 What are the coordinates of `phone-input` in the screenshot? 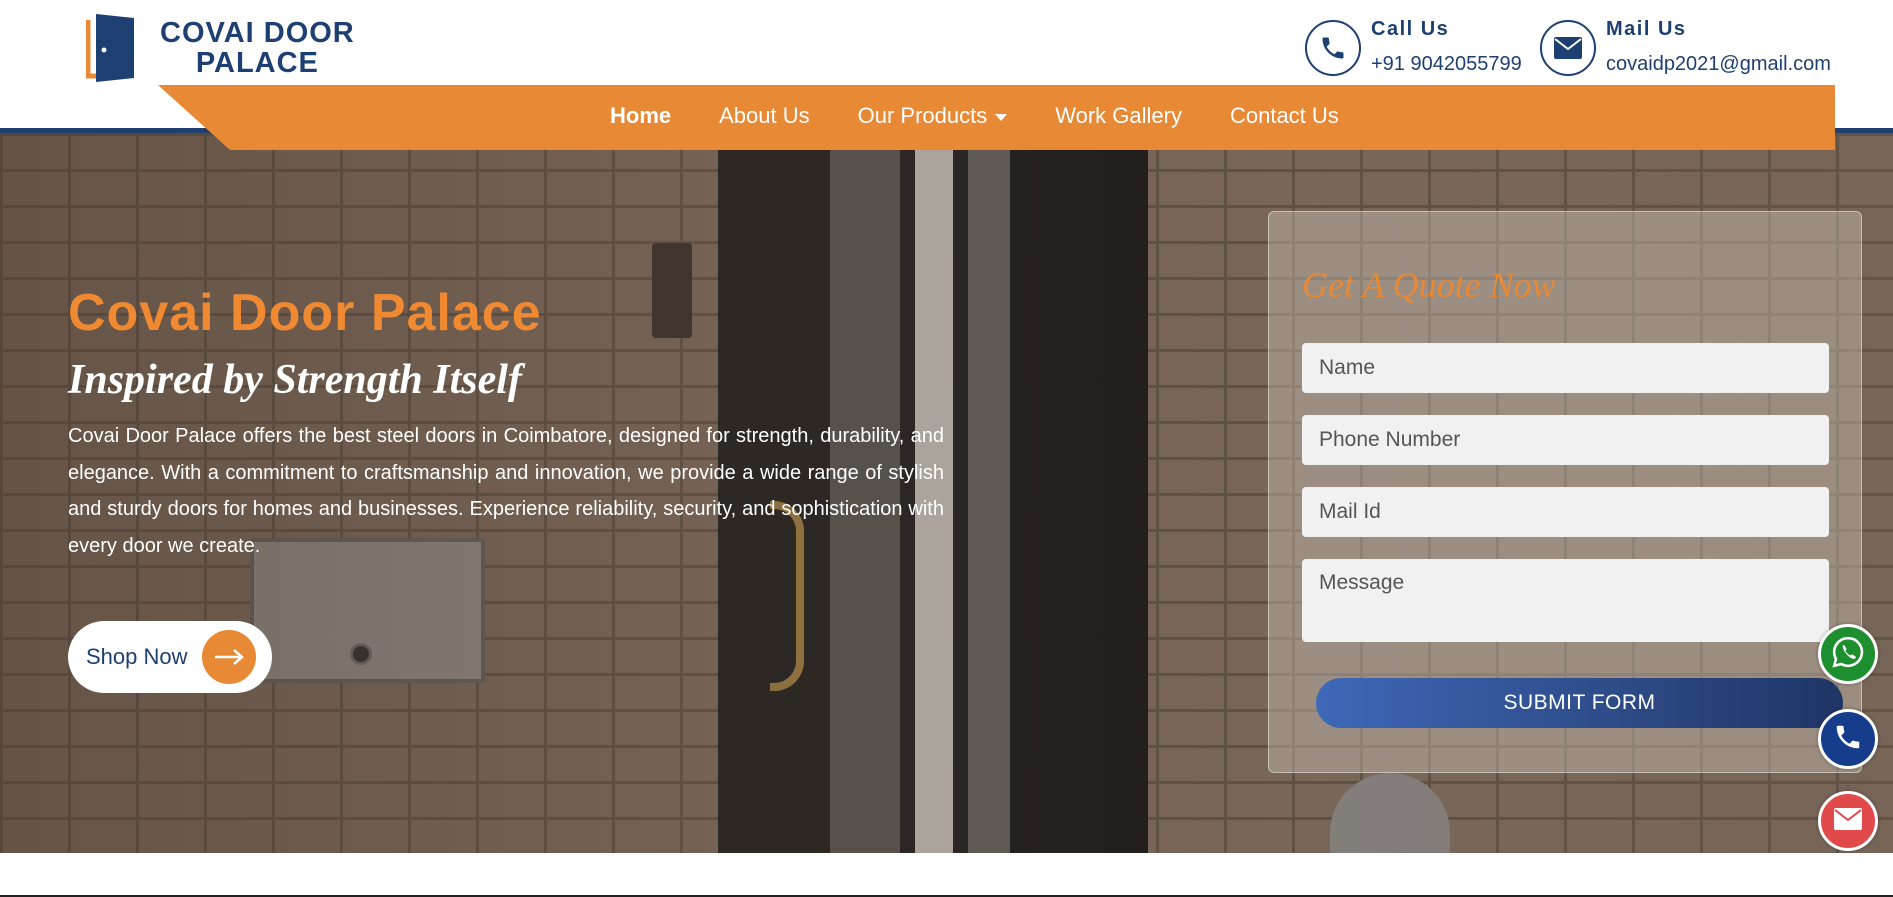 It's located at (1565, 440).